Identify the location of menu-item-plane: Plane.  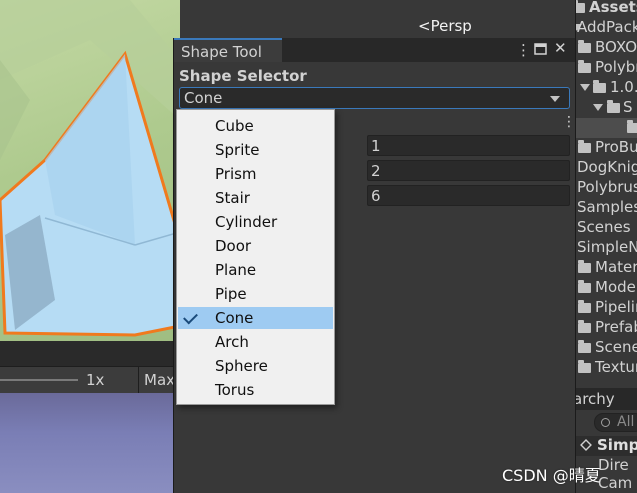
(255, 270).